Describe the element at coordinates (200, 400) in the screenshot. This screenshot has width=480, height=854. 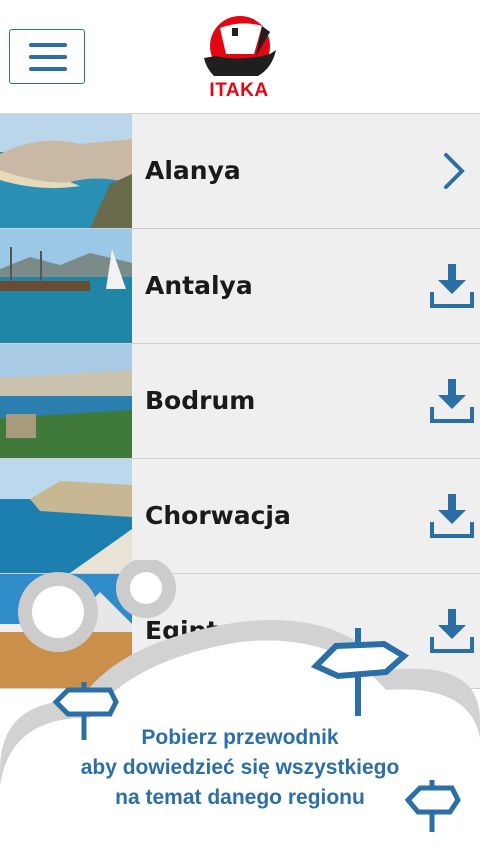
I see `destination-name: Bodrum` at that location.